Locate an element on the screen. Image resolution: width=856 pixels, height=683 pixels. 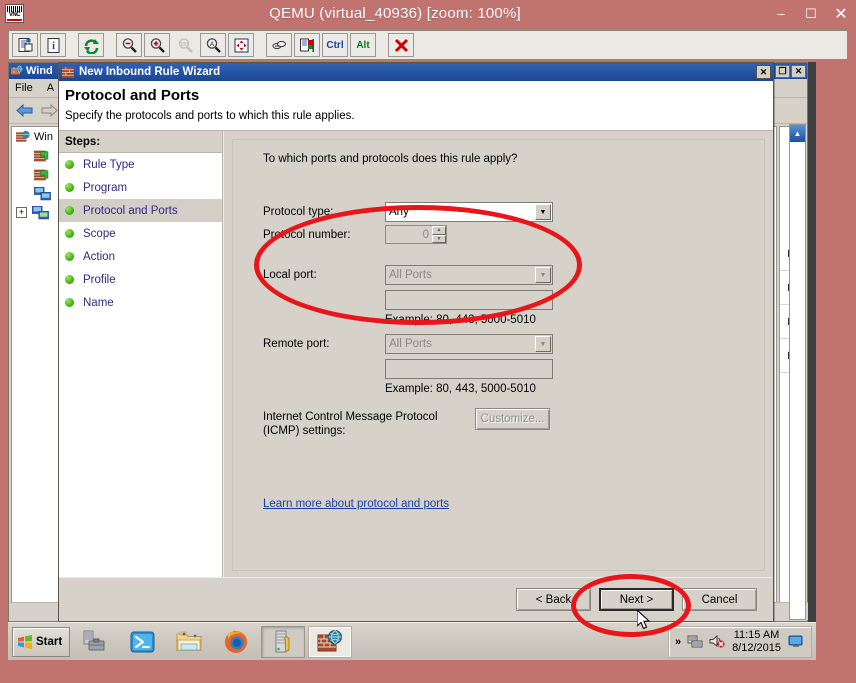
network-icon is located at coordinates (695, 641).